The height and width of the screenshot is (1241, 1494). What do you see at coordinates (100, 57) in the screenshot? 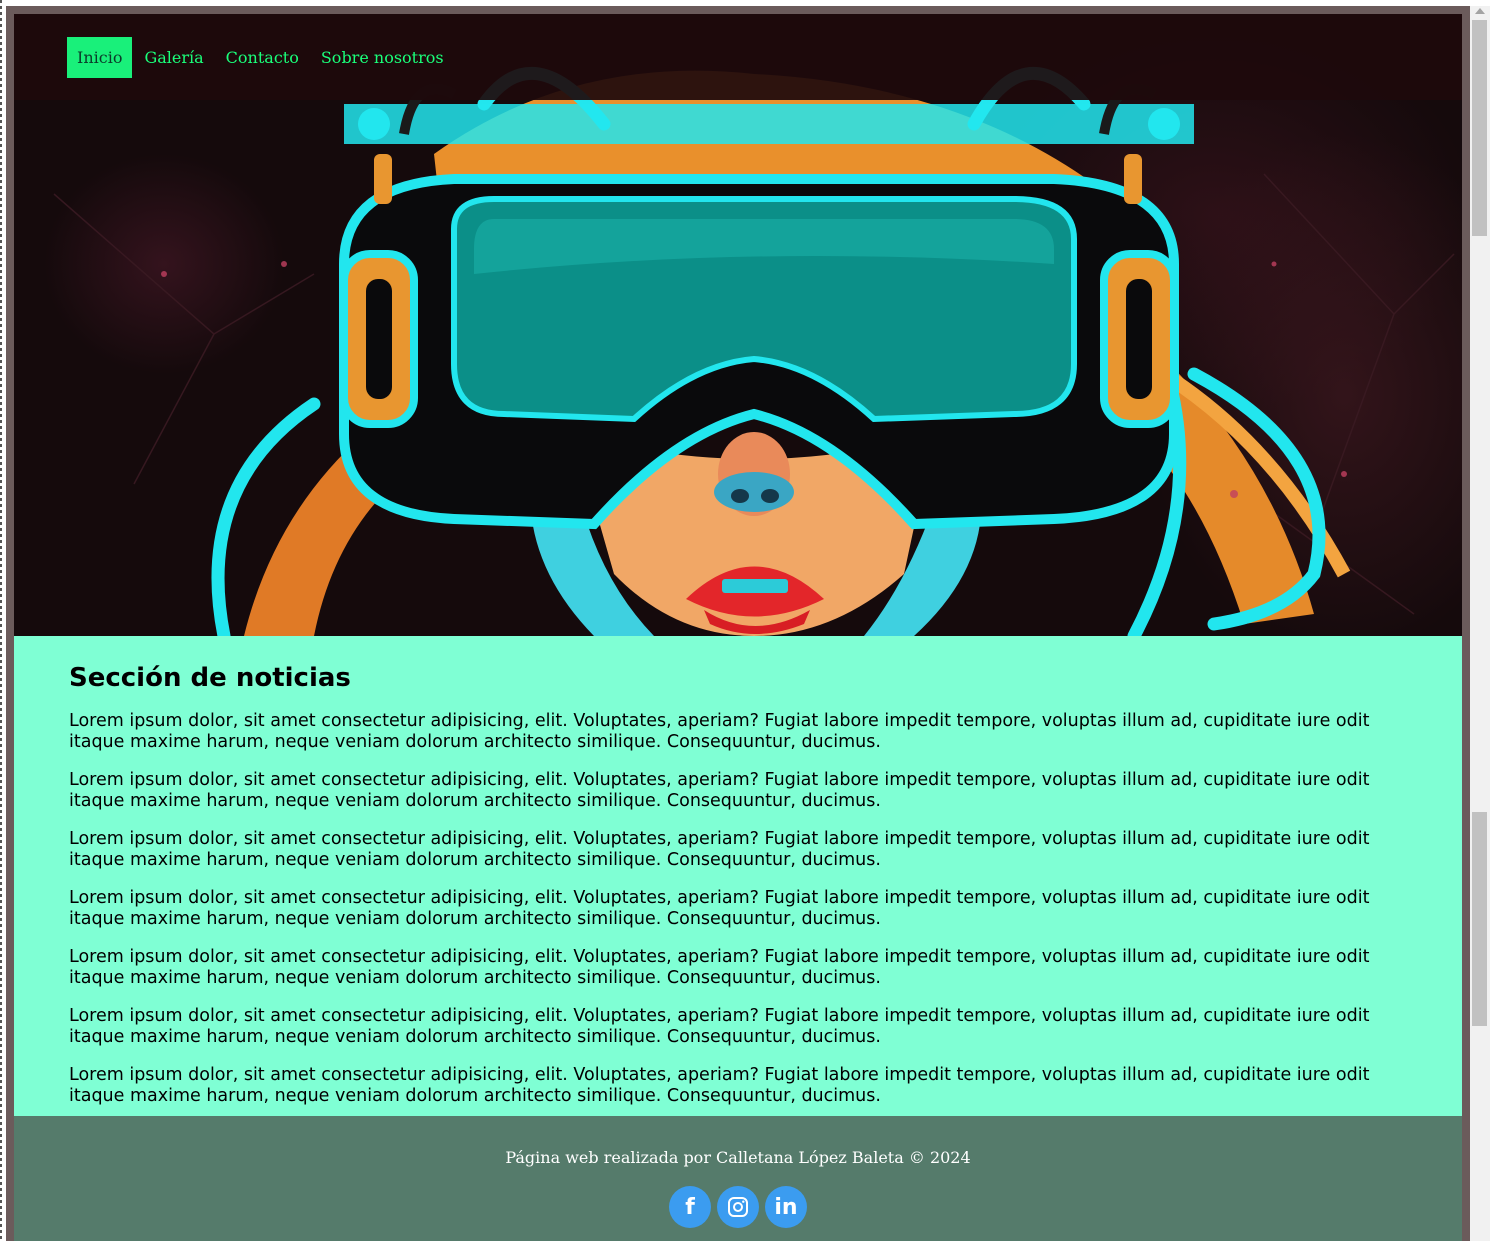
I see `nav-item-inicio: Inicio` at bounding box center [100, 57].